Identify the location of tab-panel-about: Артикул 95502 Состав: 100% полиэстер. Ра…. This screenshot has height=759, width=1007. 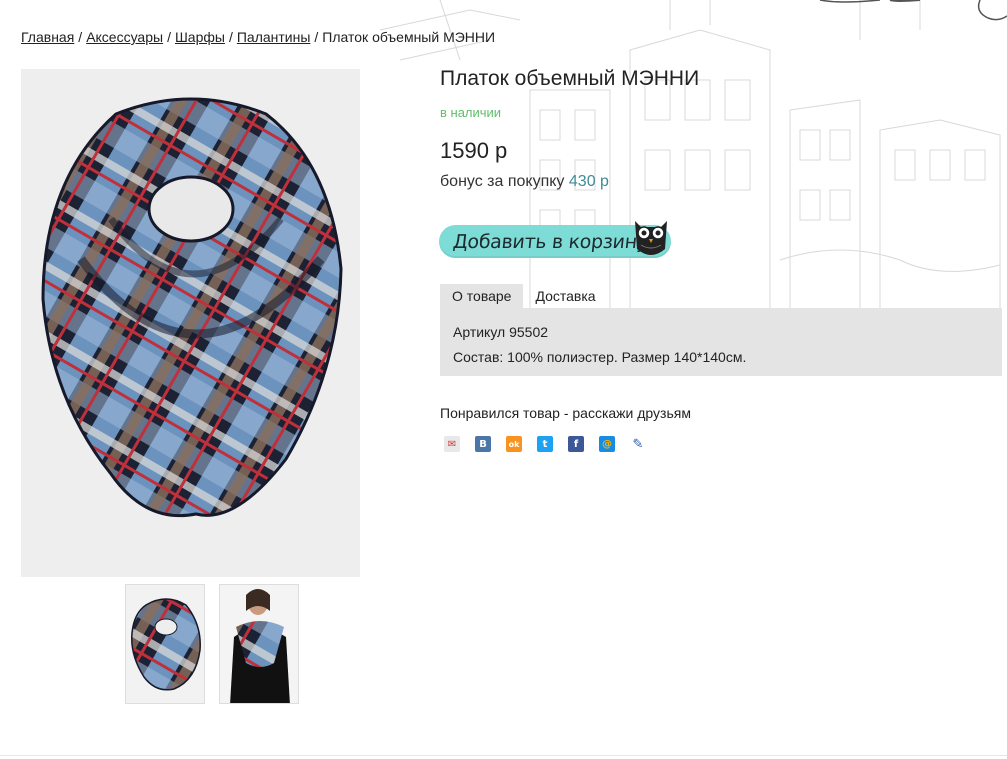
(721, 342).